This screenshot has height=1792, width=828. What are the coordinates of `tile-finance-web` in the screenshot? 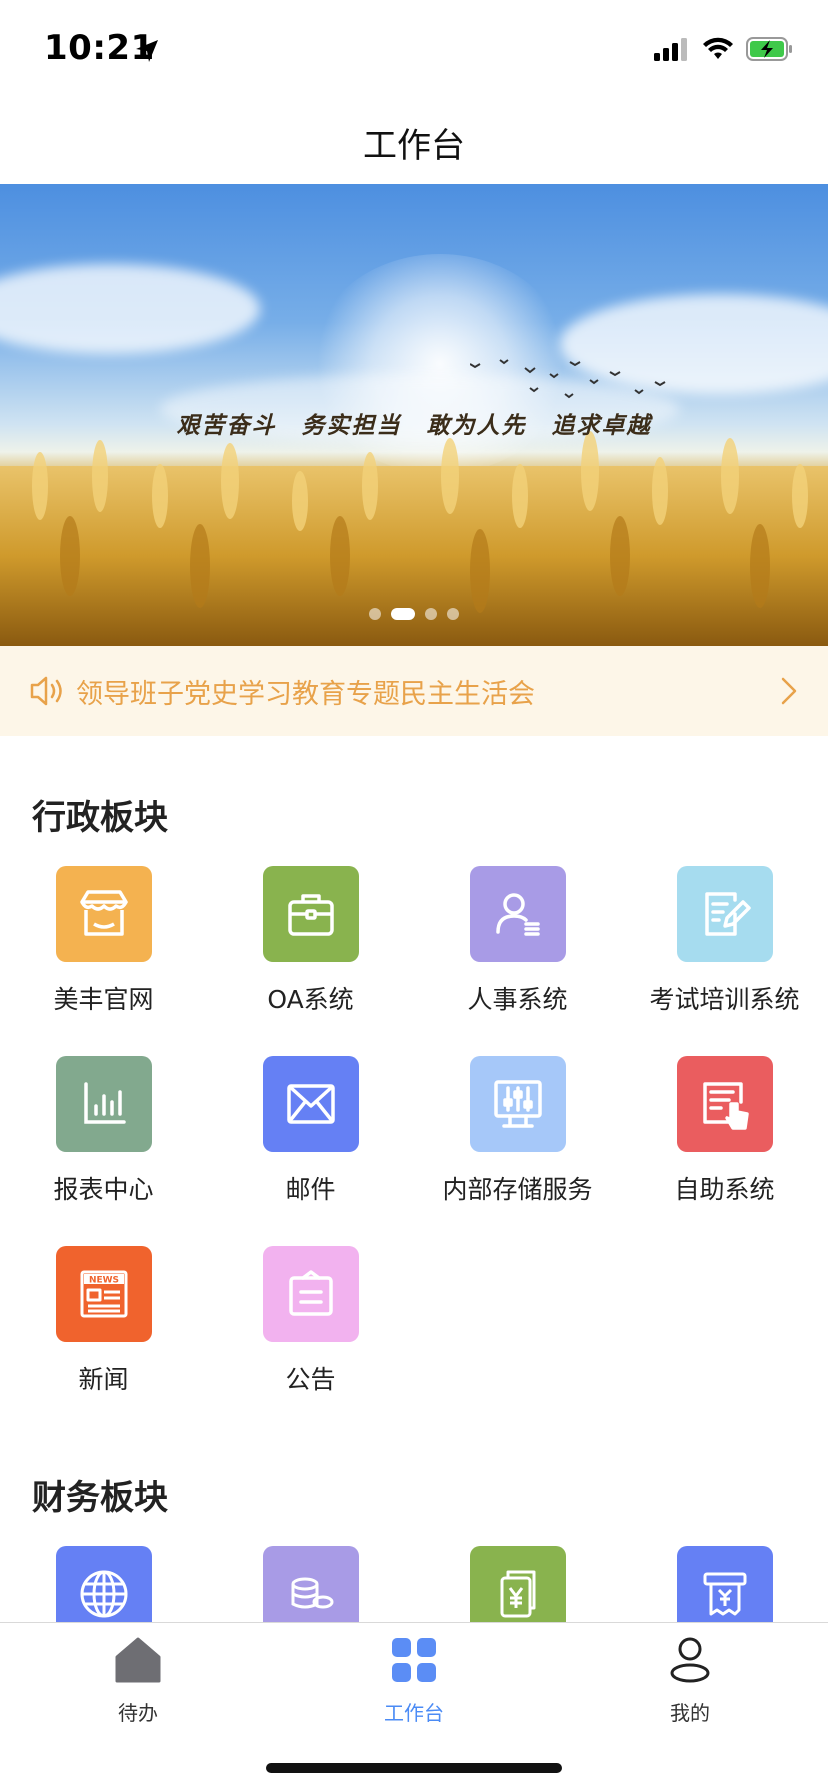 It's located at (103, 1584).